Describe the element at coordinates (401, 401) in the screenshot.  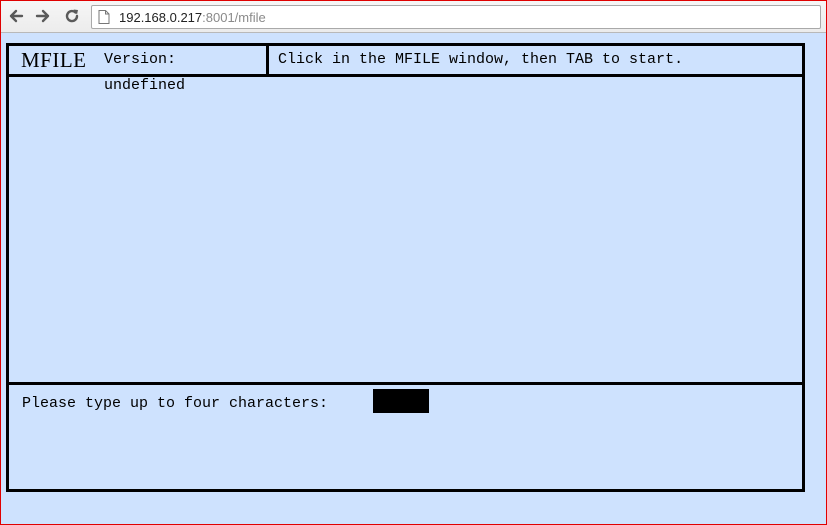
I see `four-char-input` at that location.